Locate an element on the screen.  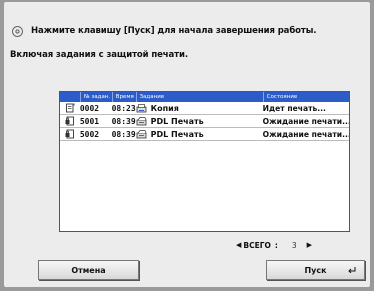
column-header-job-number: № задан. is located at coordinates (95, 97).